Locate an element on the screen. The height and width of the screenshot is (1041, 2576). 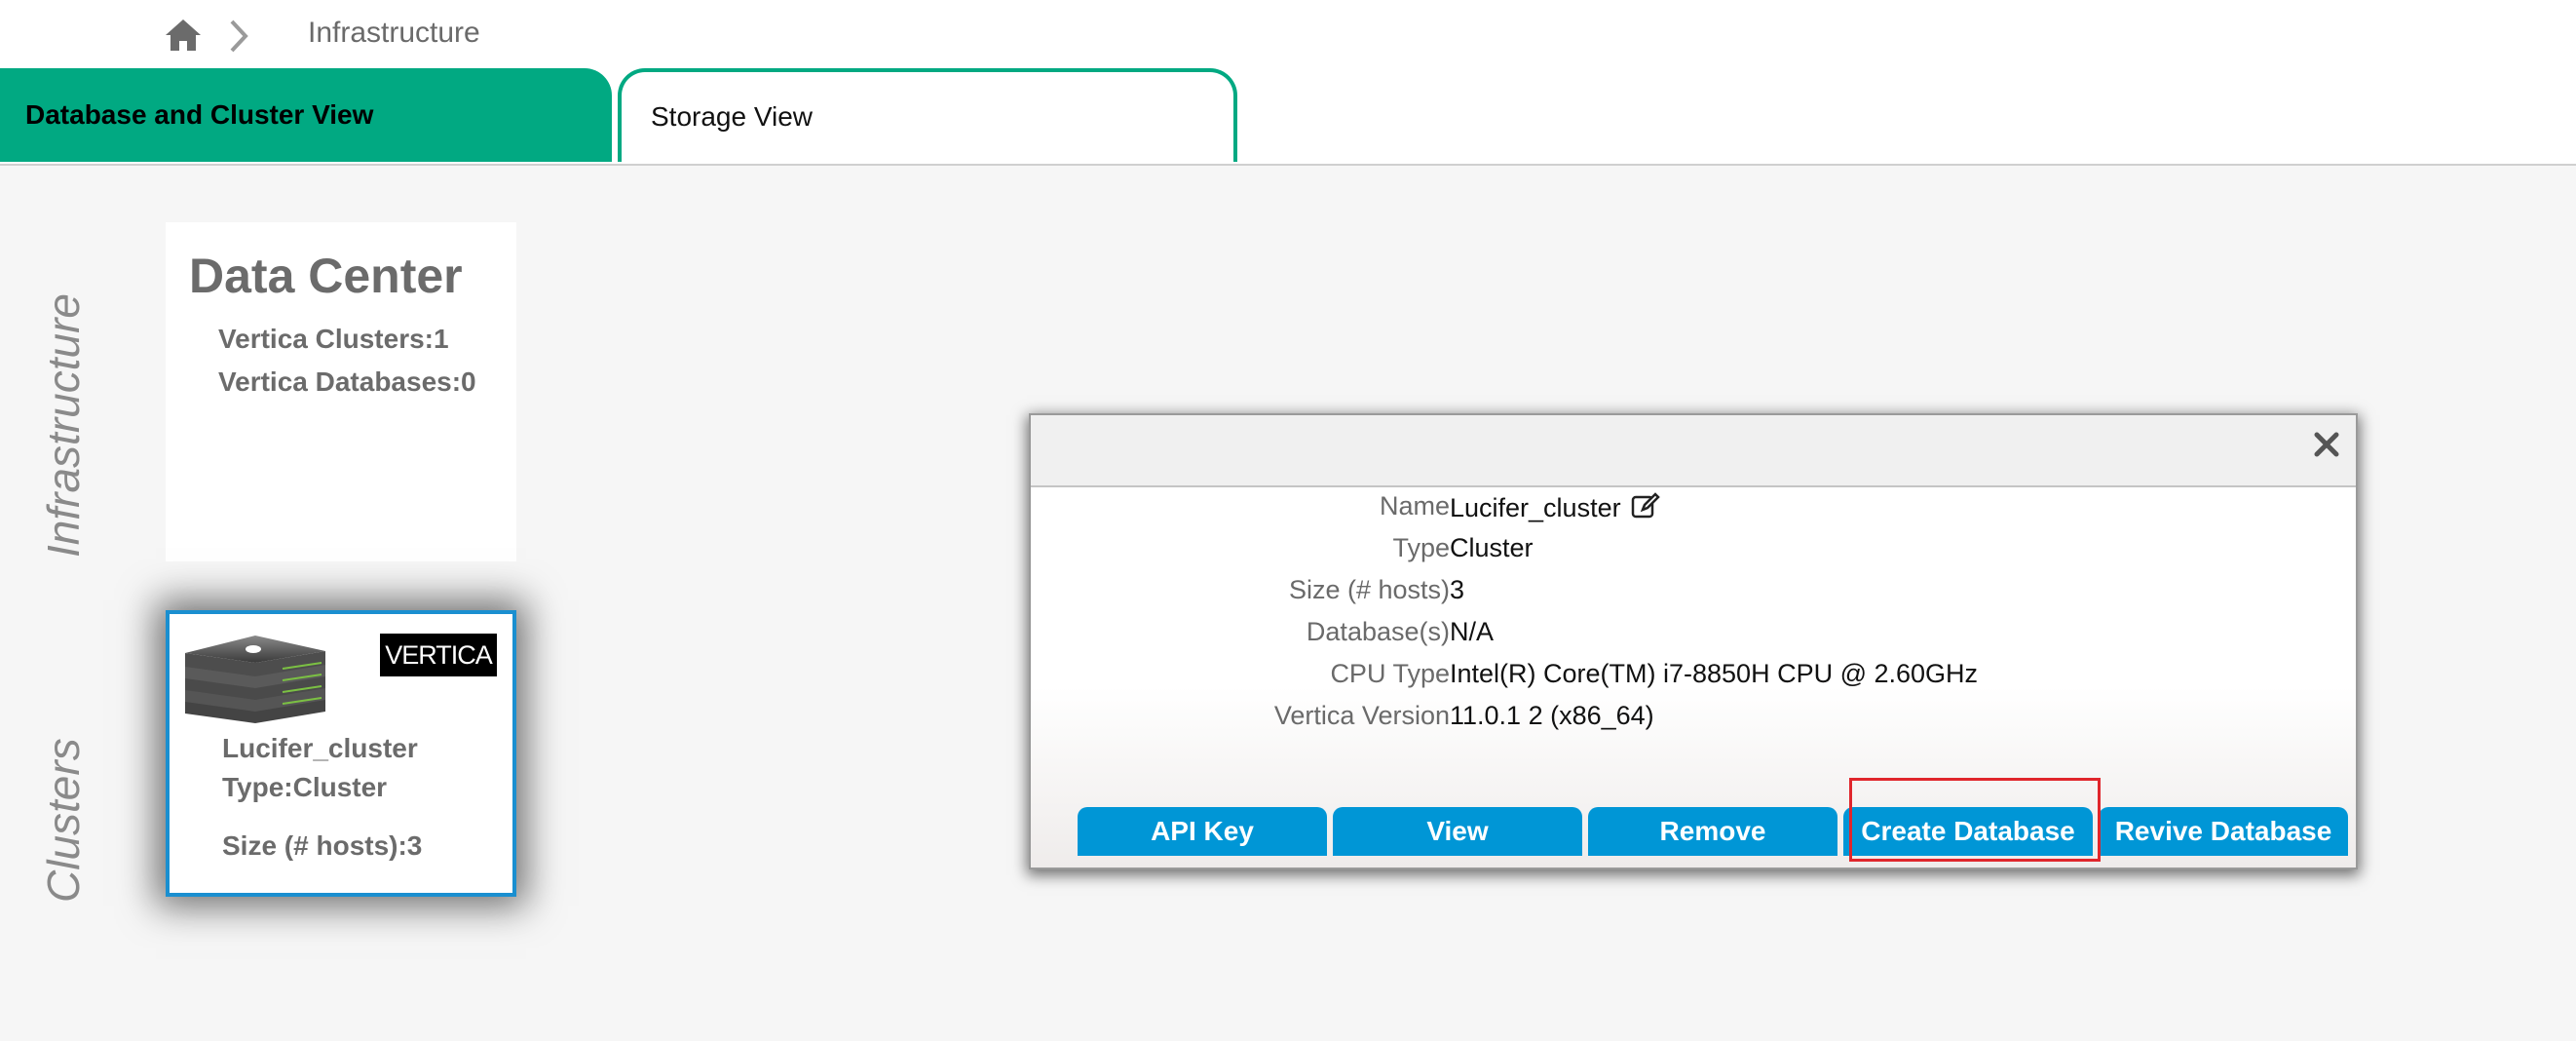
popup-header is located at coordinates (1693, 451).